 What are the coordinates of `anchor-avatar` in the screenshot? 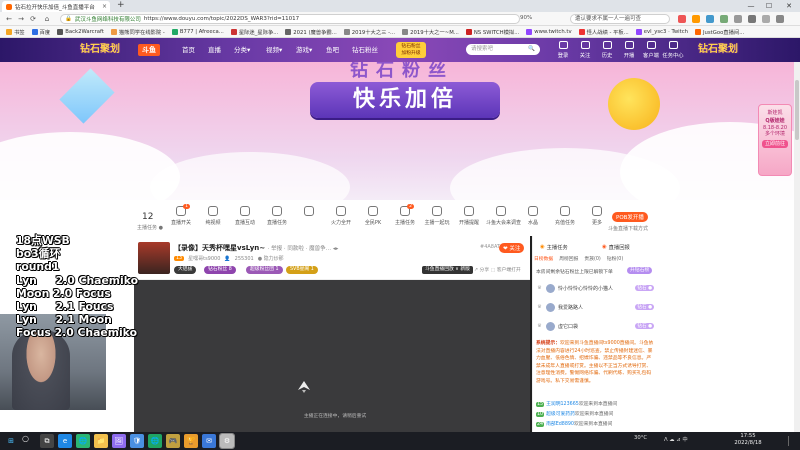 It's located at (154, 258).